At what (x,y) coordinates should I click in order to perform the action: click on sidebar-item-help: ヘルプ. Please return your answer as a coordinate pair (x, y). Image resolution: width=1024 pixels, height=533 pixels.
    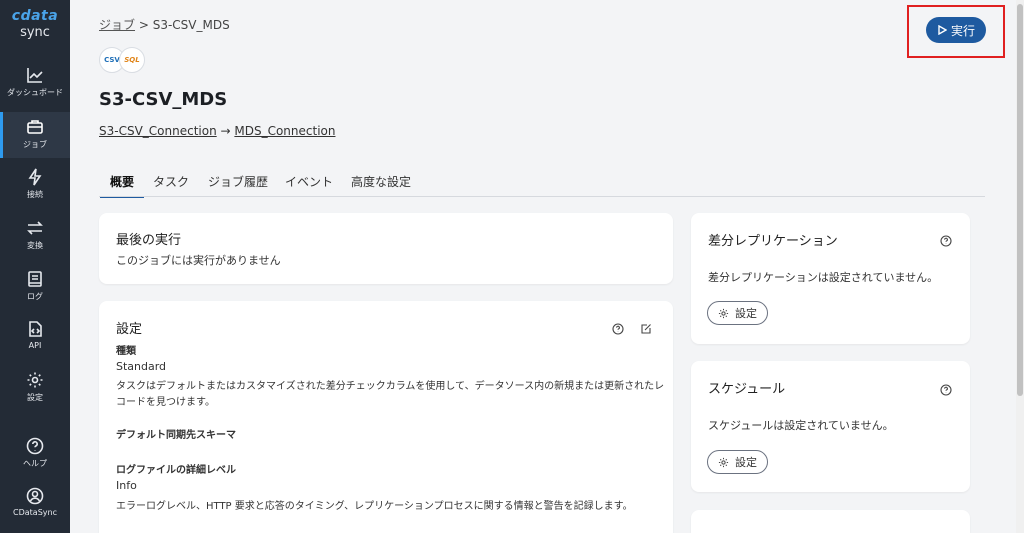
    Looking at the image, I should click on (35, 460).